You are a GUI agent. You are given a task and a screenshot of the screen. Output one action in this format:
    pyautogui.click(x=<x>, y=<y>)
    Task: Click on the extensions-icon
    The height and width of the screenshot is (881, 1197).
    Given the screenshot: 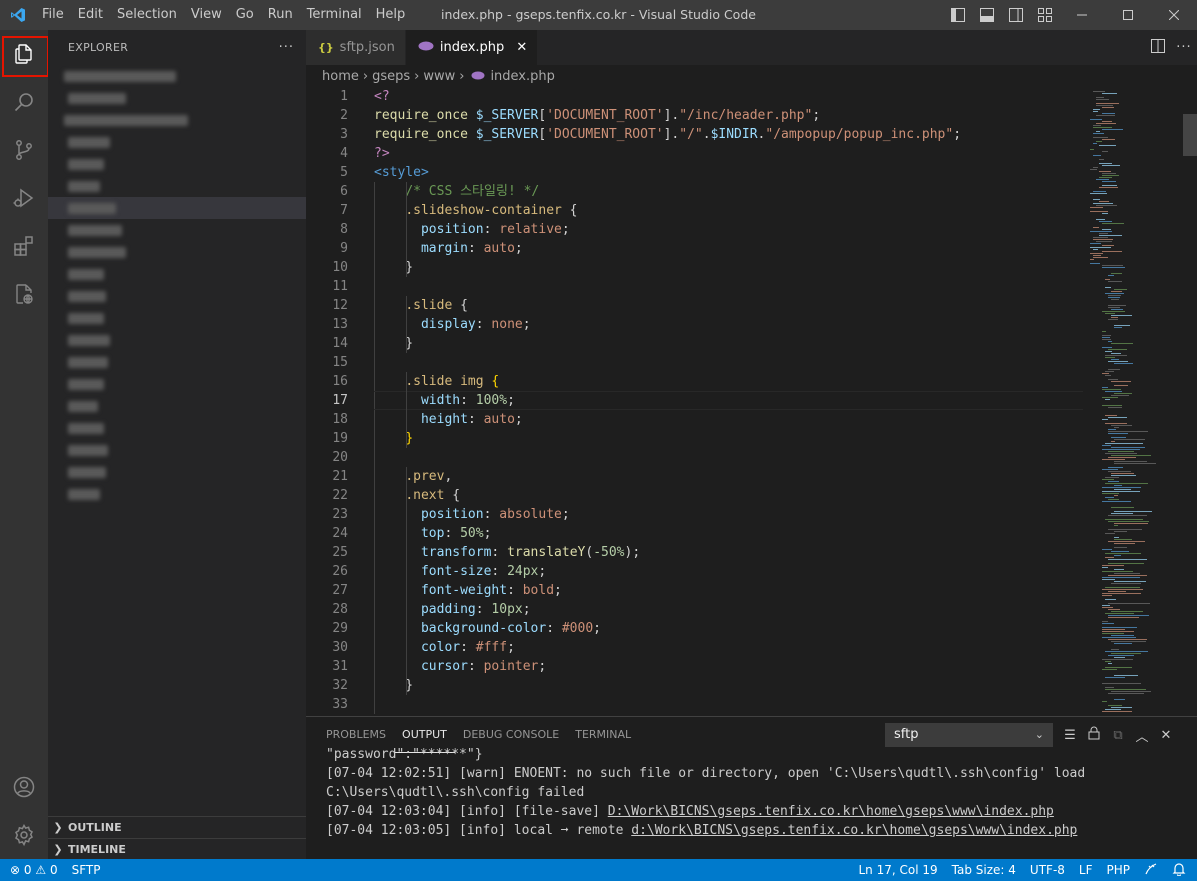 What is the action you would take?
    pyautogui.click(x=24, y=246)
    